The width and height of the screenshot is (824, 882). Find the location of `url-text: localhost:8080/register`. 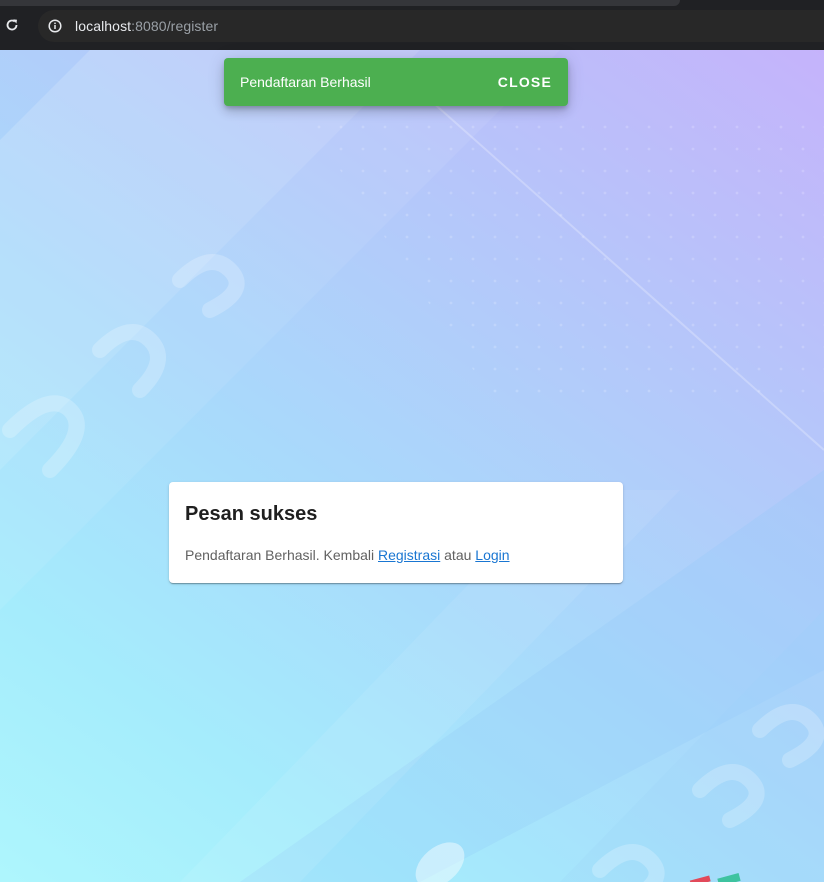

url-text: localhost:8080/register is located at coordinates (146, 26).